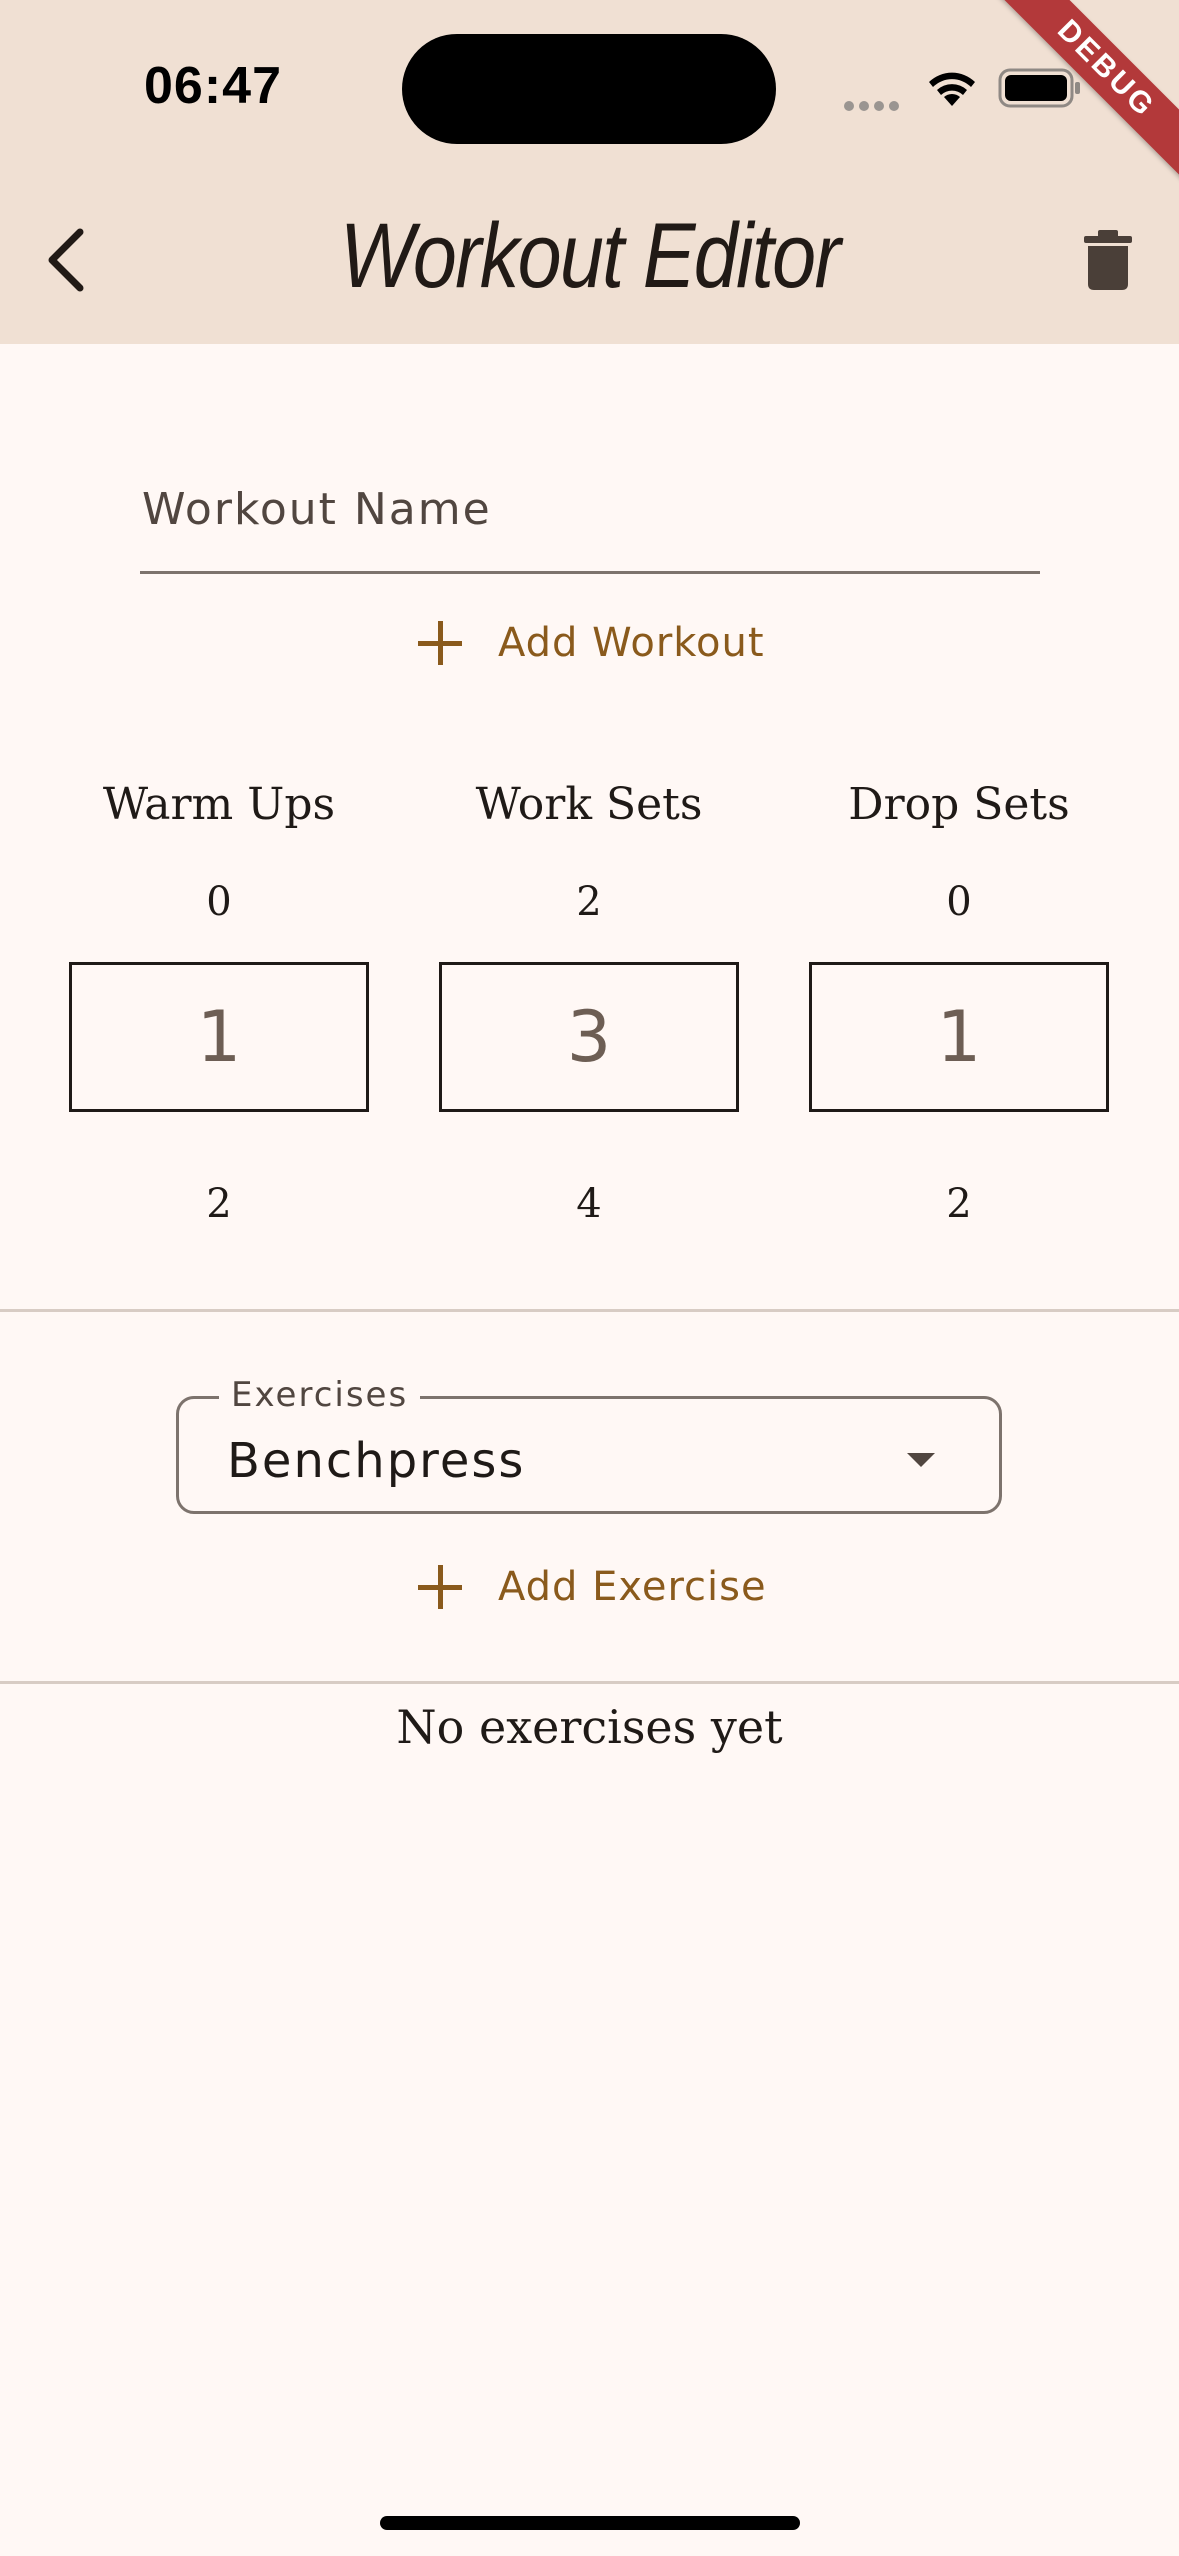 Image resolution: width=1179 pixels, height=2556 pixels. I want to click on picker-prev-value: 2, so click(589, 902).